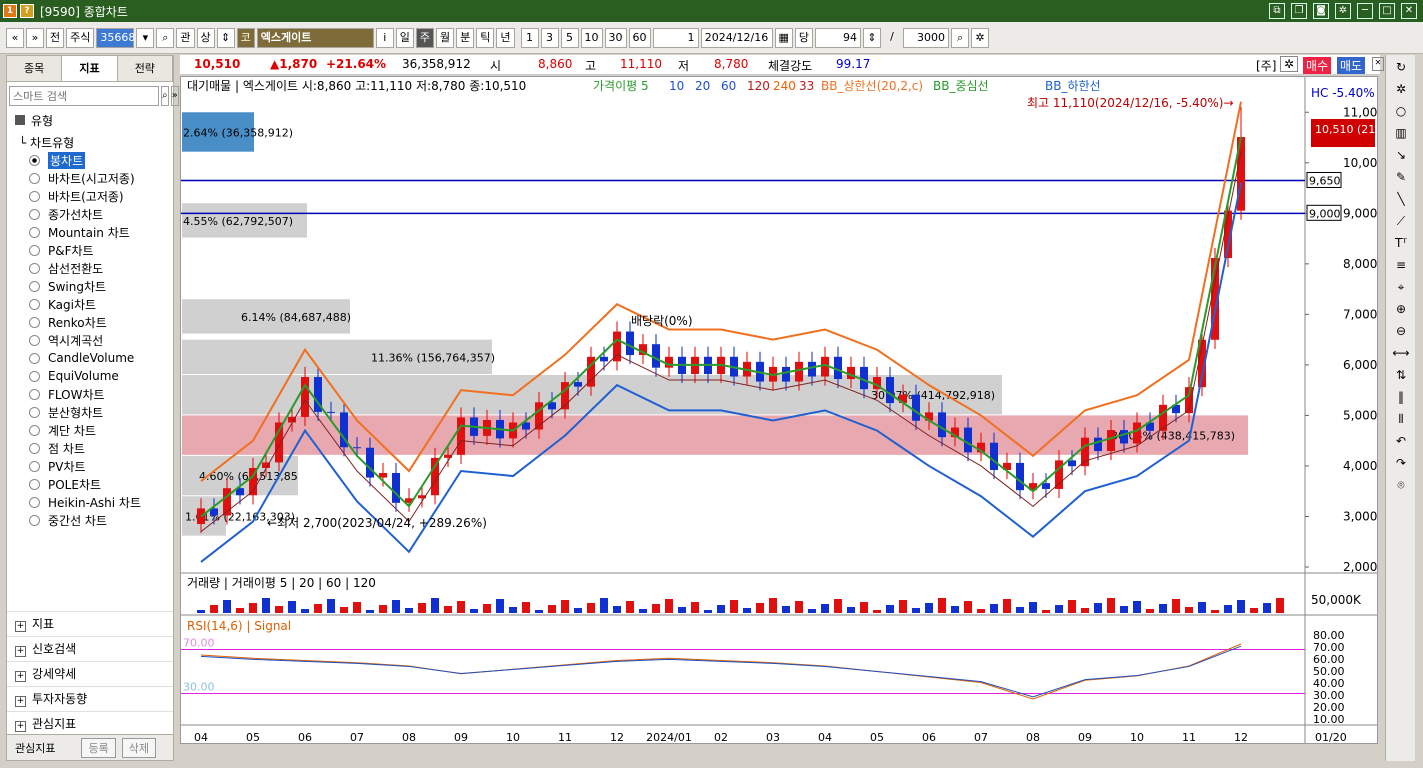  I want to click on total-input: 3000, so click(926, 37).